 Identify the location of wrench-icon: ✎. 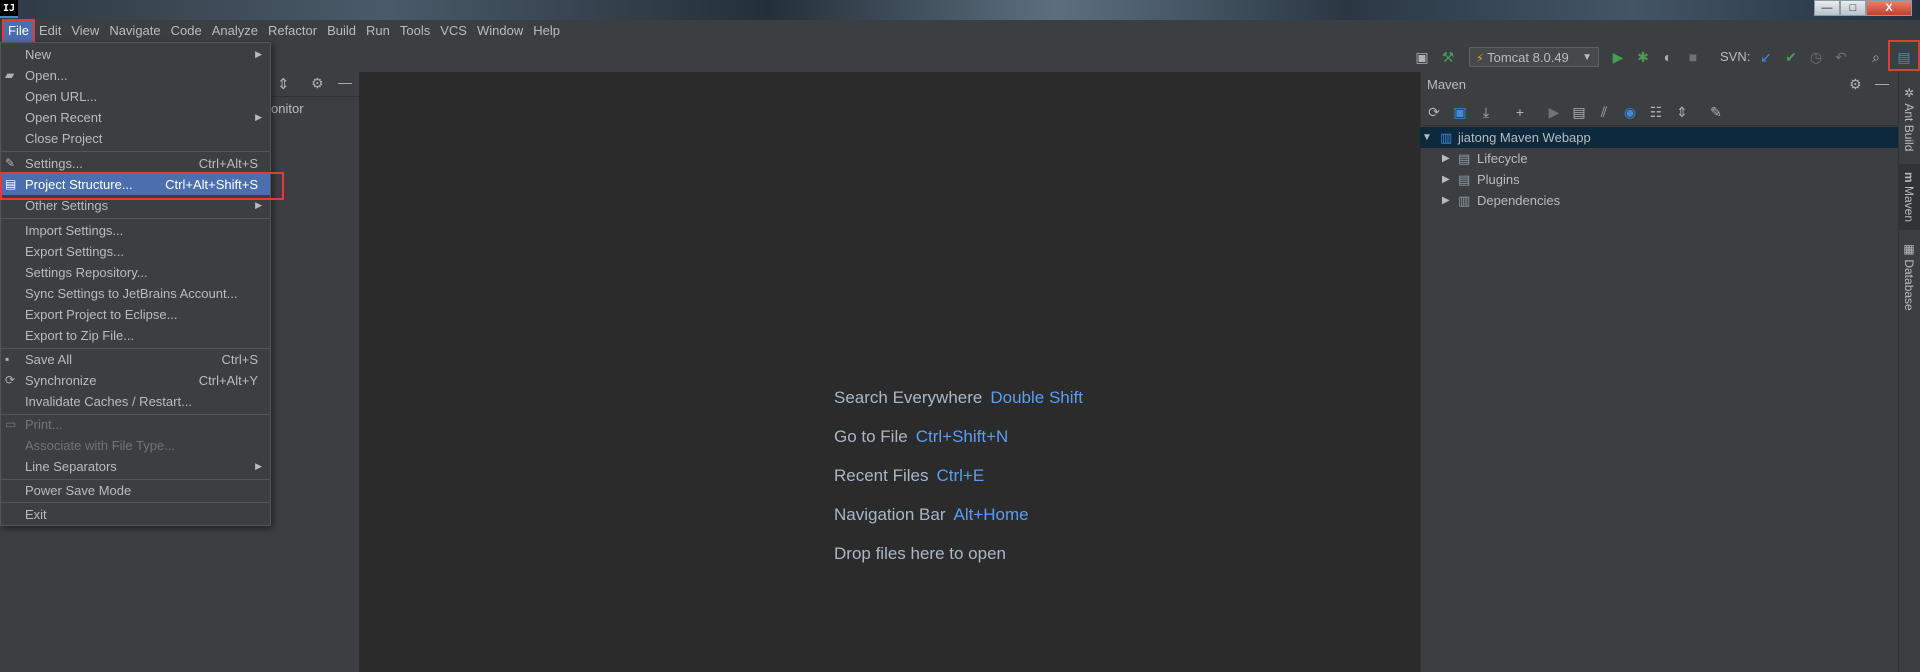
(1716, 112).